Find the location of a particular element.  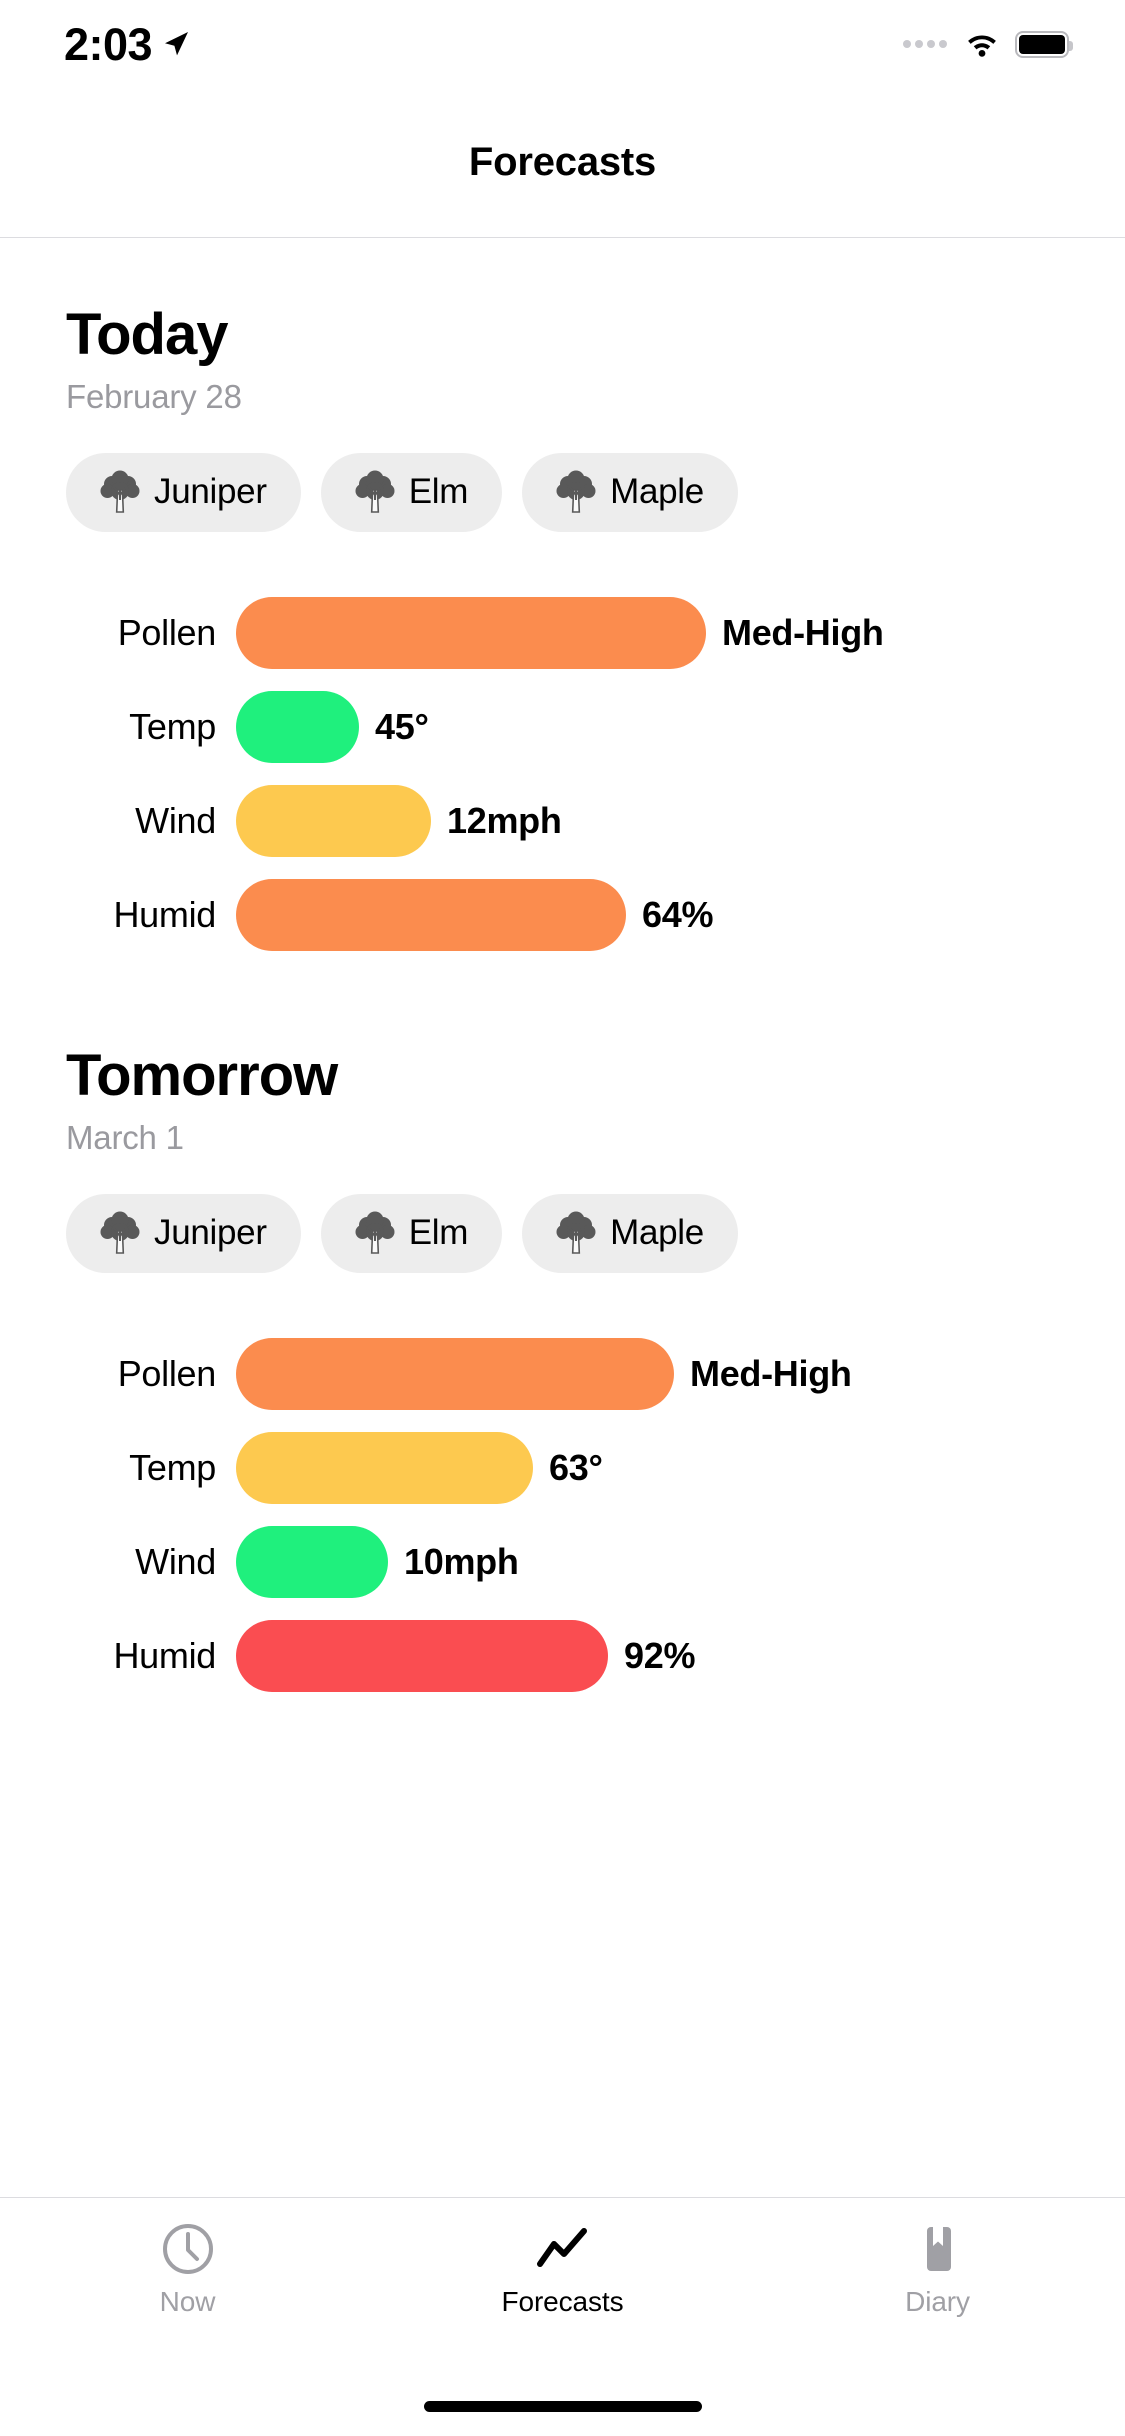

section-date: February 28 is located at coordinates (154, 396).